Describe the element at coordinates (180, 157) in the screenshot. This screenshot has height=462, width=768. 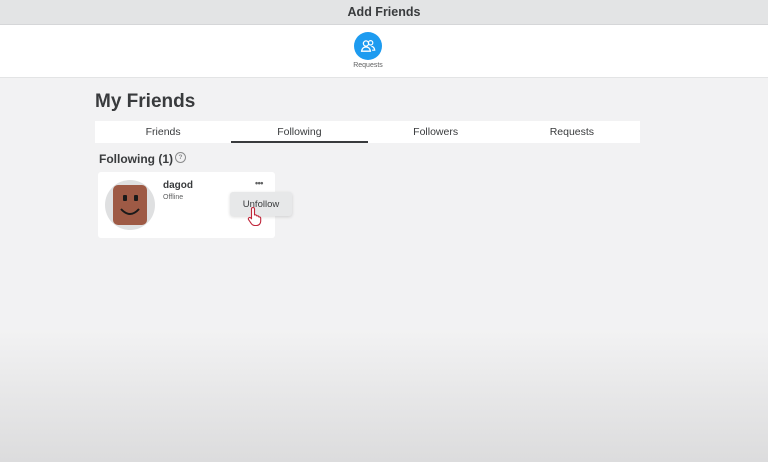
I see `question-circle-icon: ?` at that location.